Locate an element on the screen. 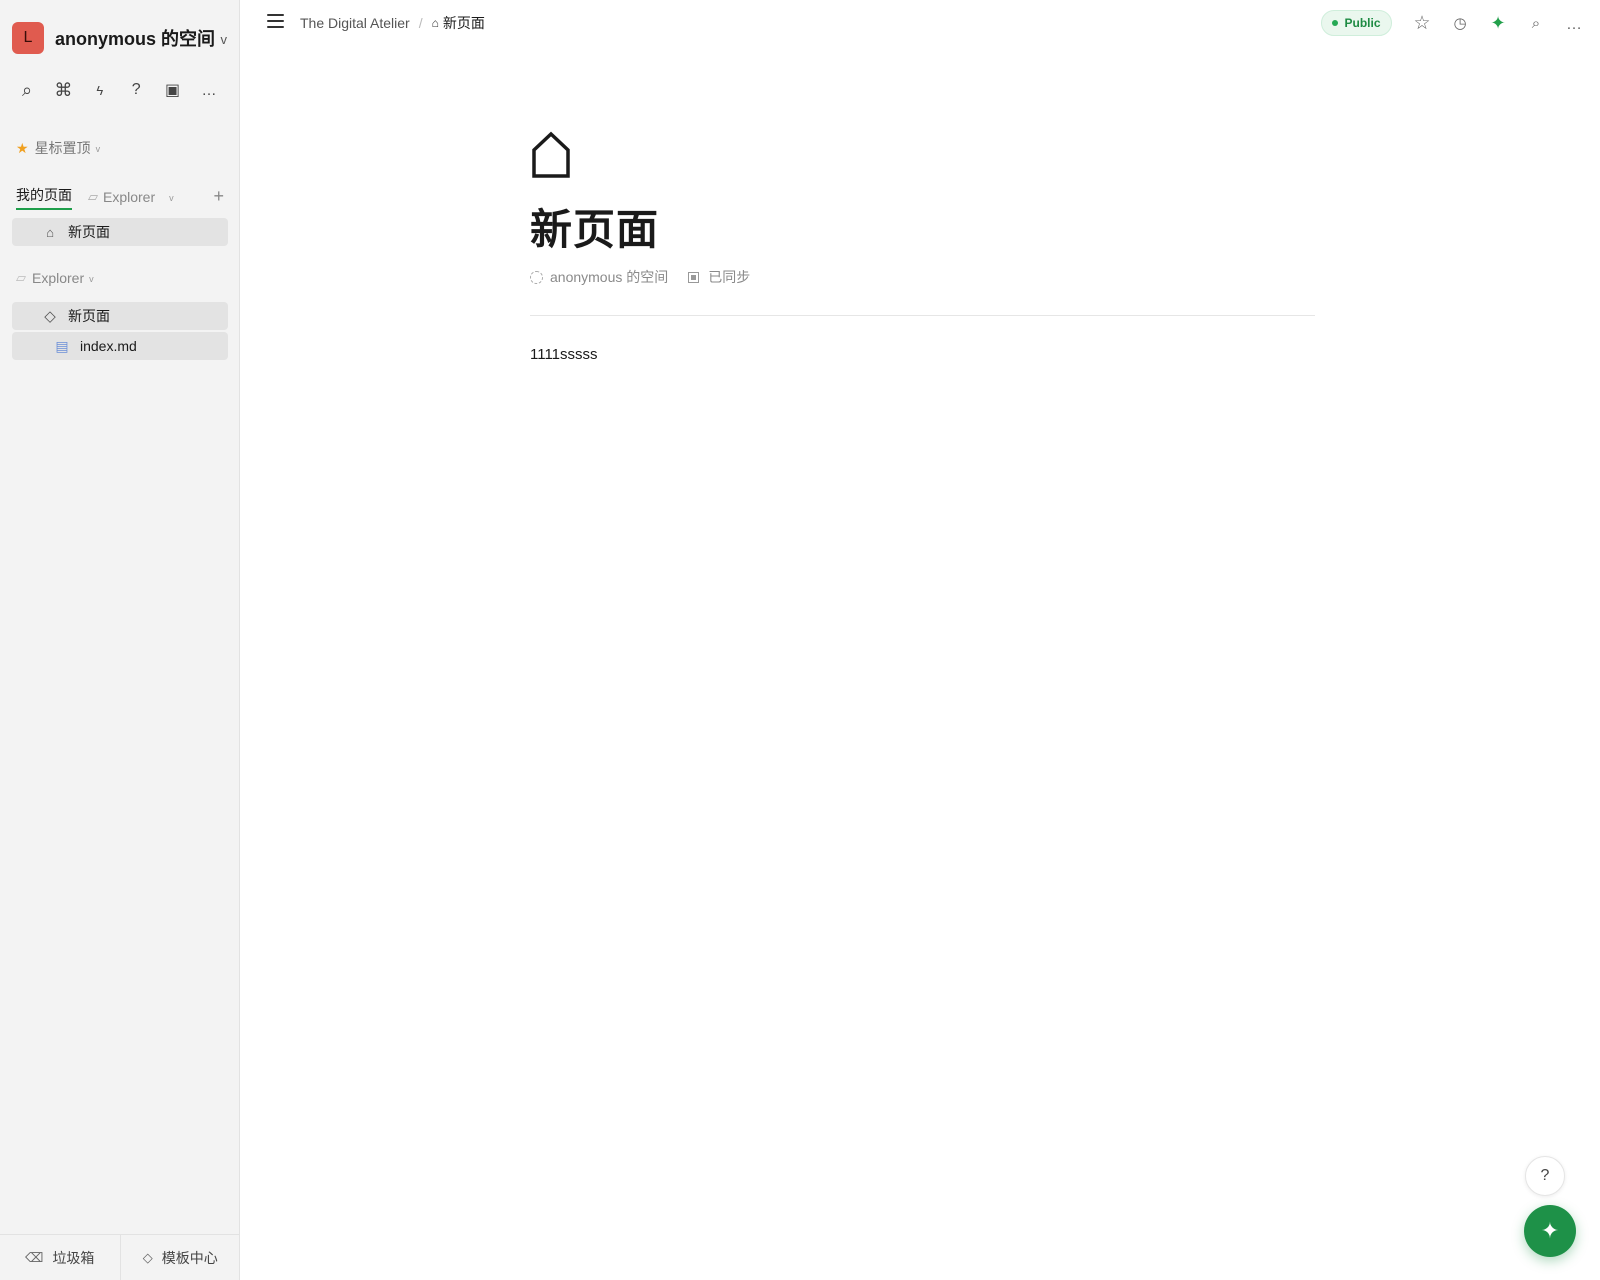 This screenshot has height=1280, width=1600. tab-explorer-label: Explorer is located at coordinates (129, 197).